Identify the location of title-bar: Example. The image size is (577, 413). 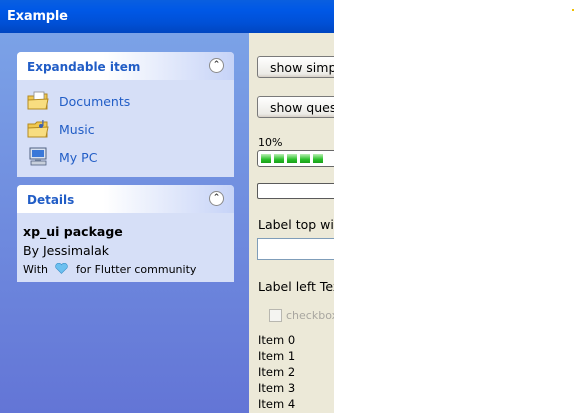
(167, 16).